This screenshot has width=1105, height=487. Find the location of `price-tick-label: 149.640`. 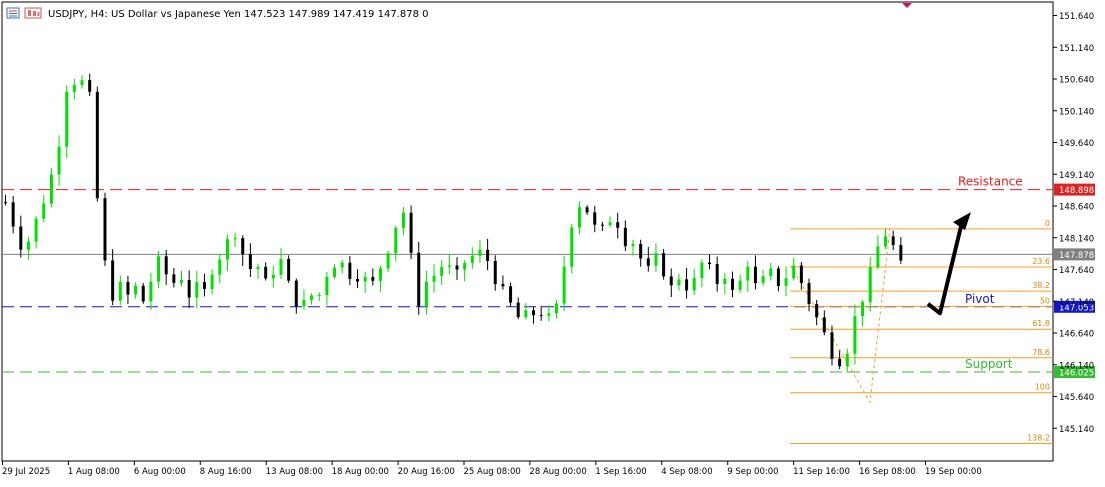

price-tick-label: 149.640 is located at coordinates (1076, 144).